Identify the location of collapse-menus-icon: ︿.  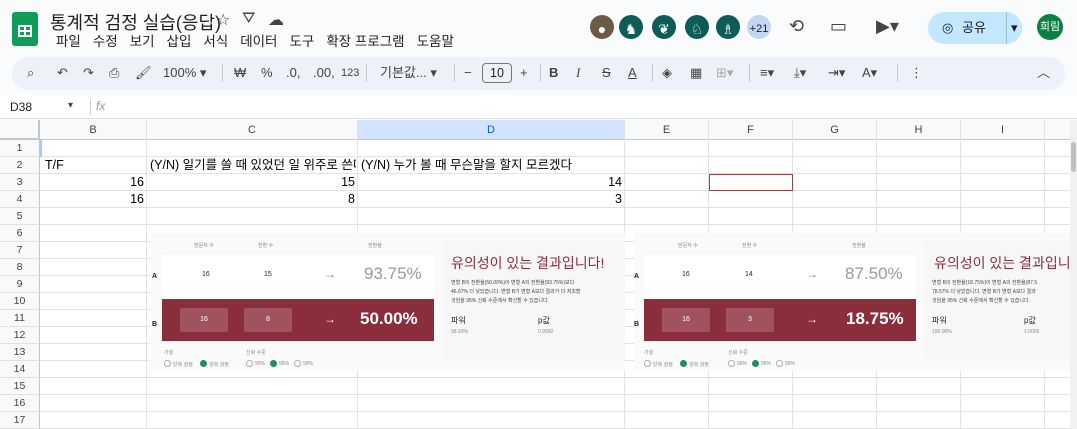
(1043, 73).